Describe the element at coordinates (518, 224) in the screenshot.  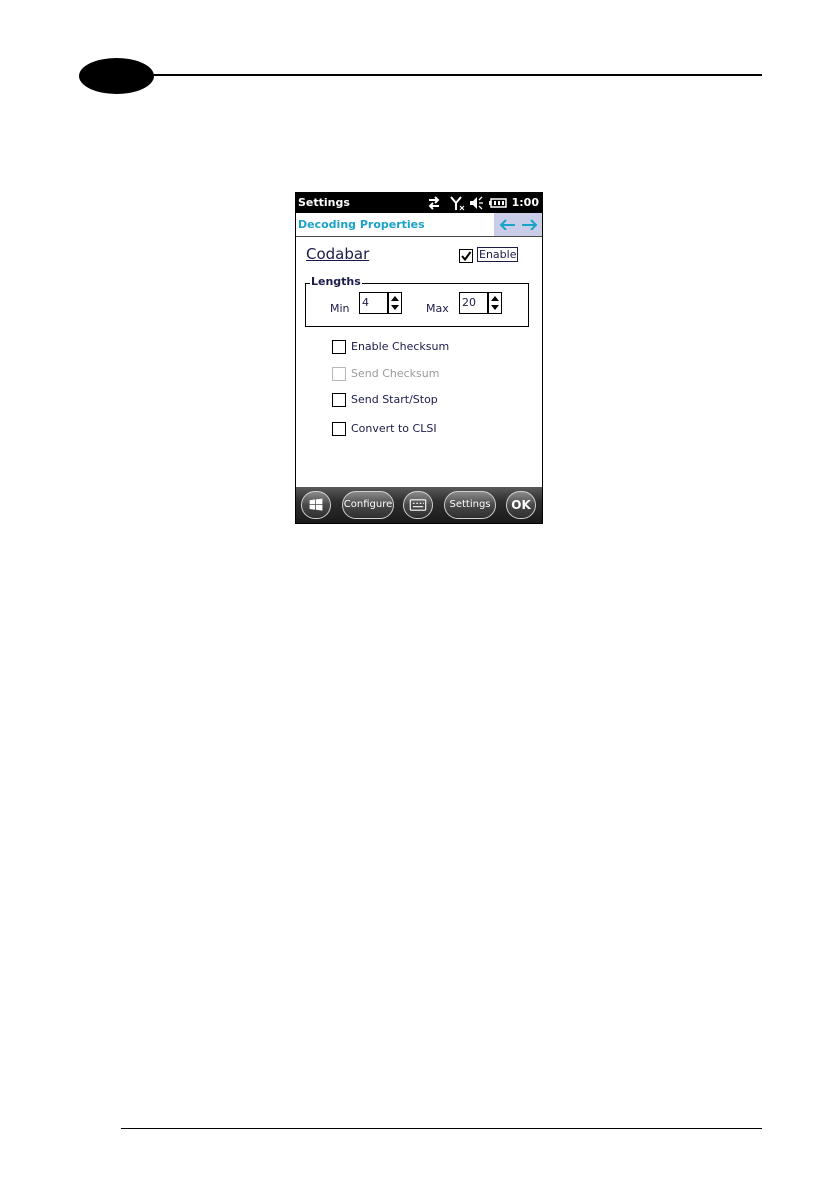
I see `nav-arrows` at that location.